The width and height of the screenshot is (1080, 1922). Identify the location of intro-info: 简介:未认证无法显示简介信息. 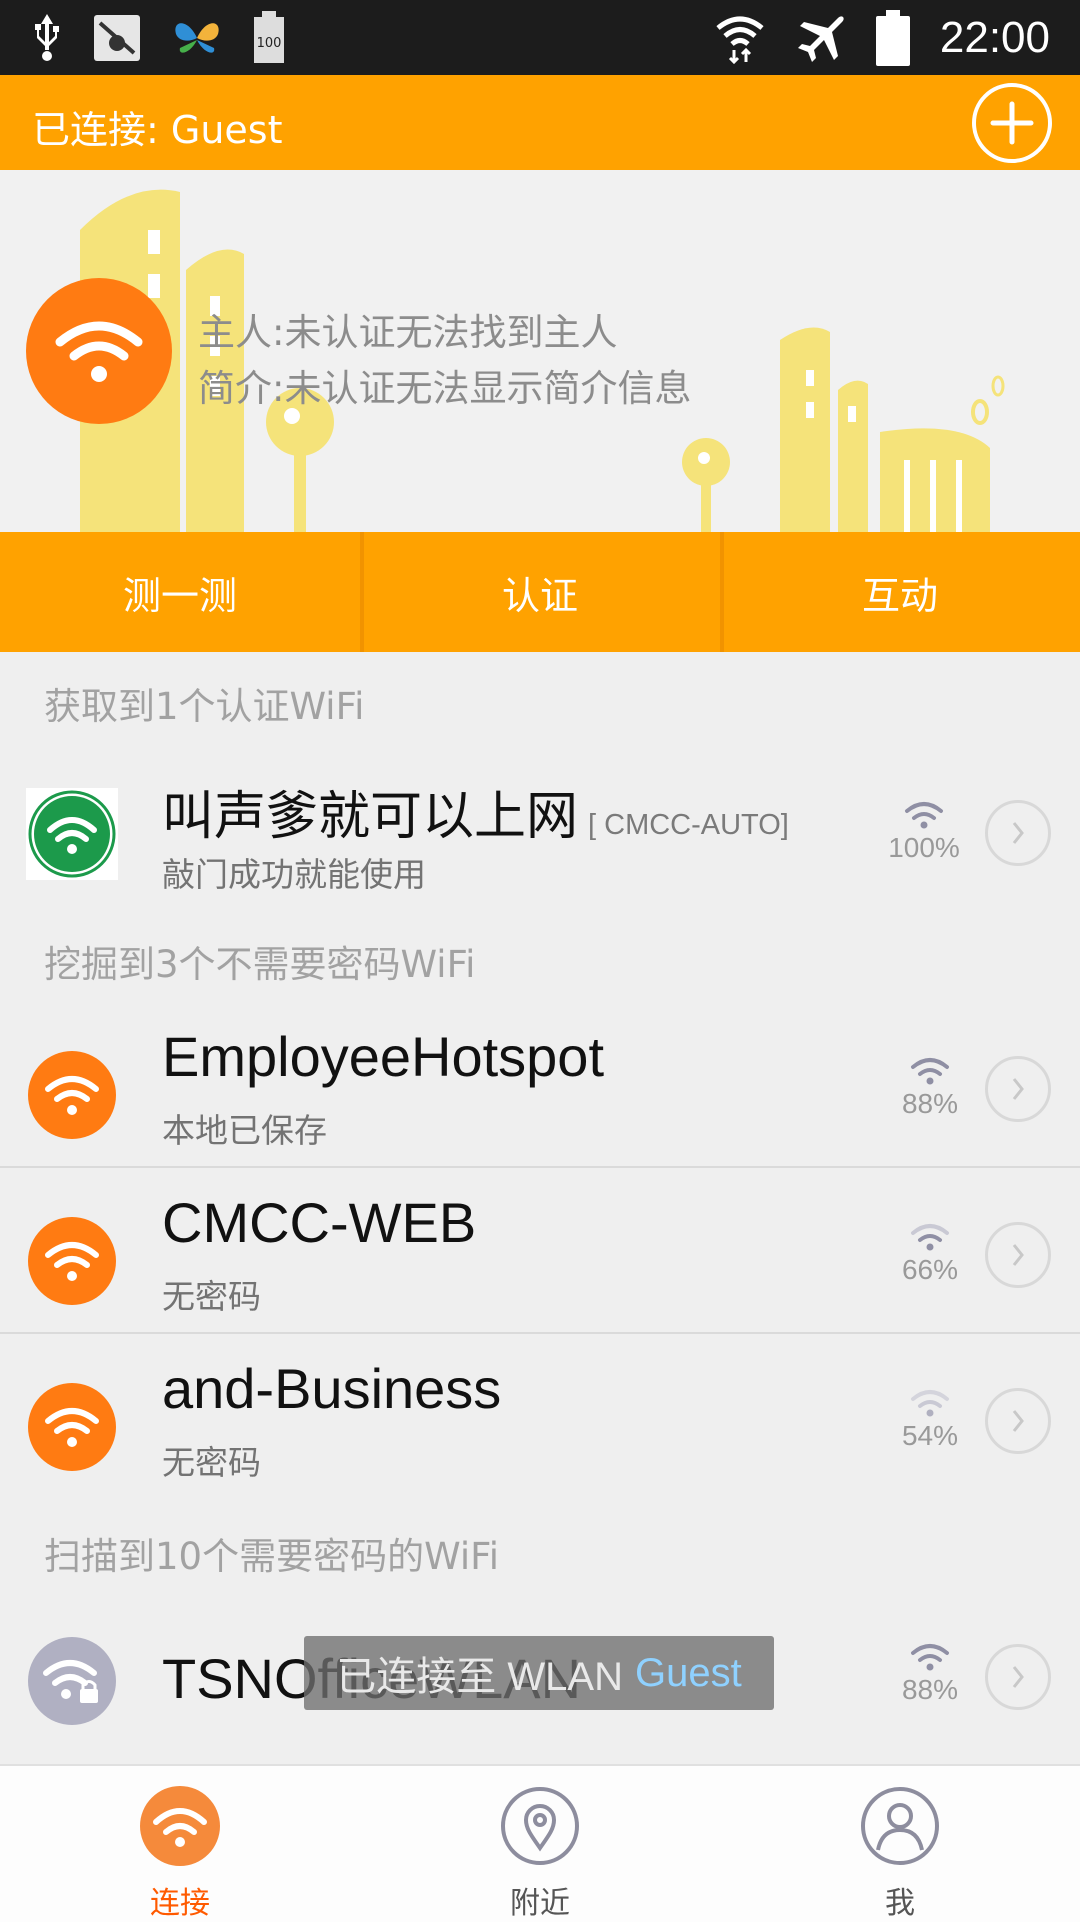
(445, 388).